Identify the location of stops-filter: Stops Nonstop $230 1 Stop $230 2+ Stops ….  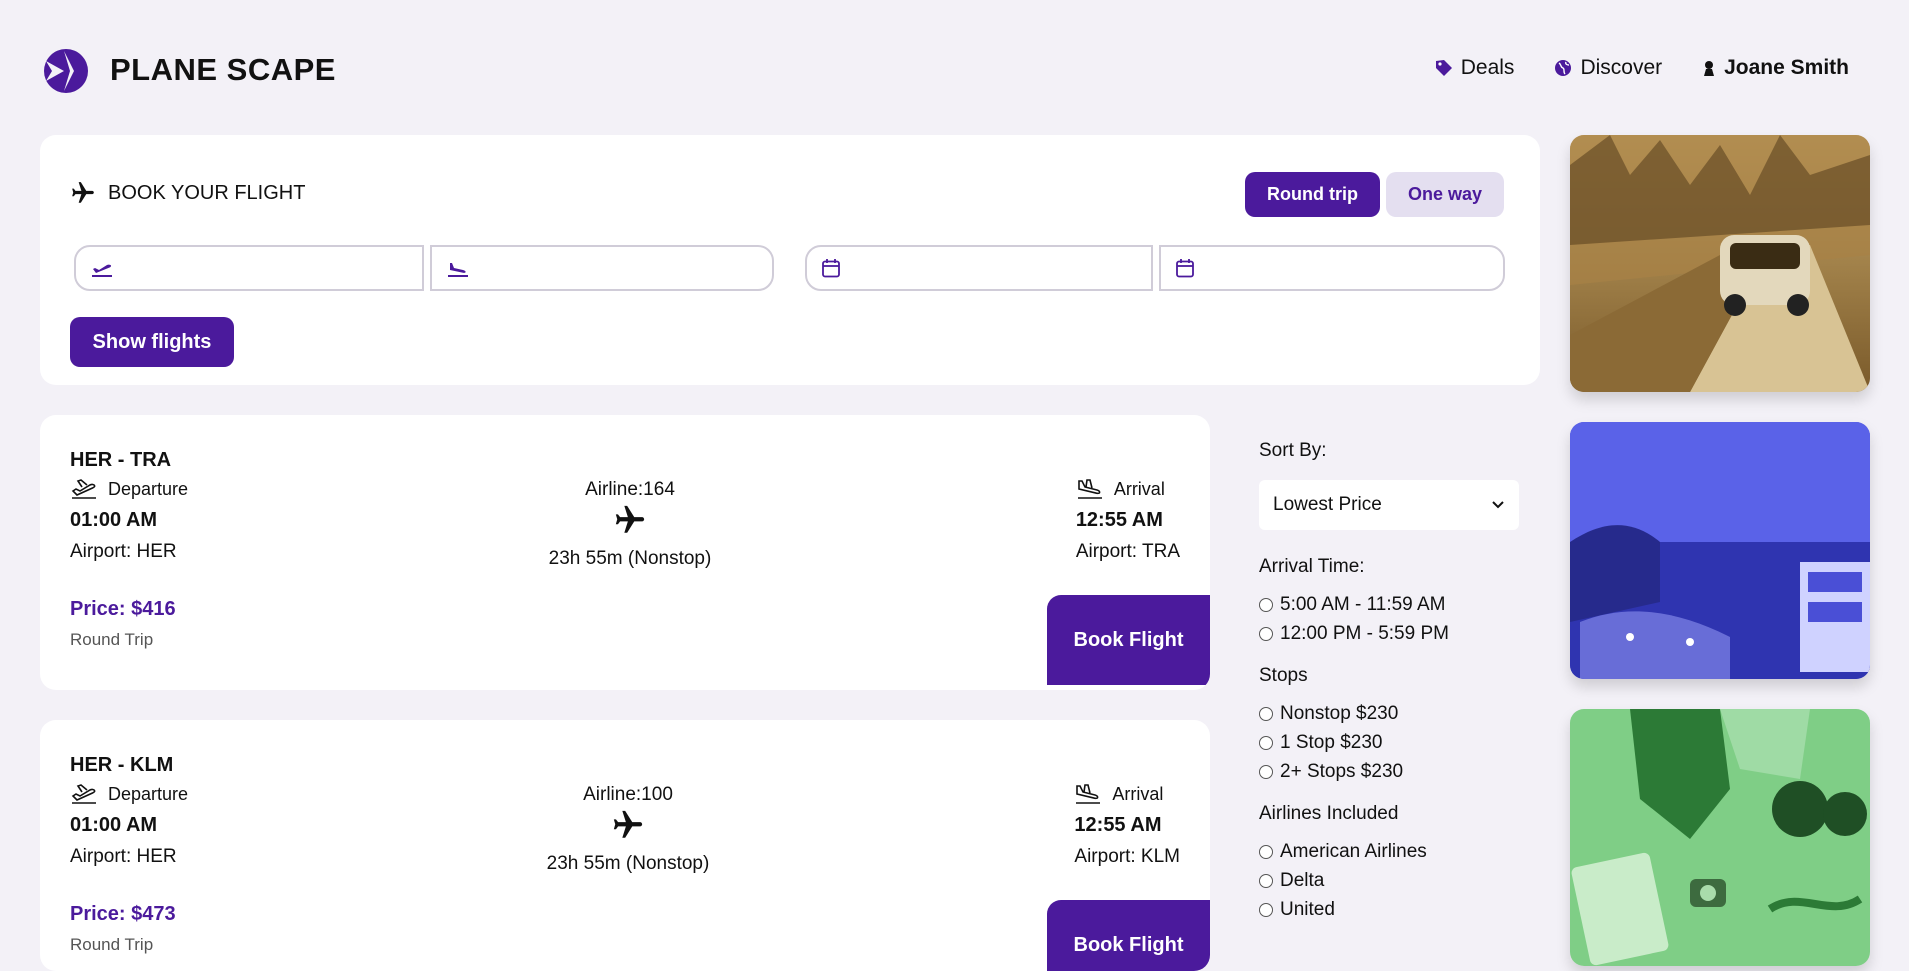
(1389, 724).